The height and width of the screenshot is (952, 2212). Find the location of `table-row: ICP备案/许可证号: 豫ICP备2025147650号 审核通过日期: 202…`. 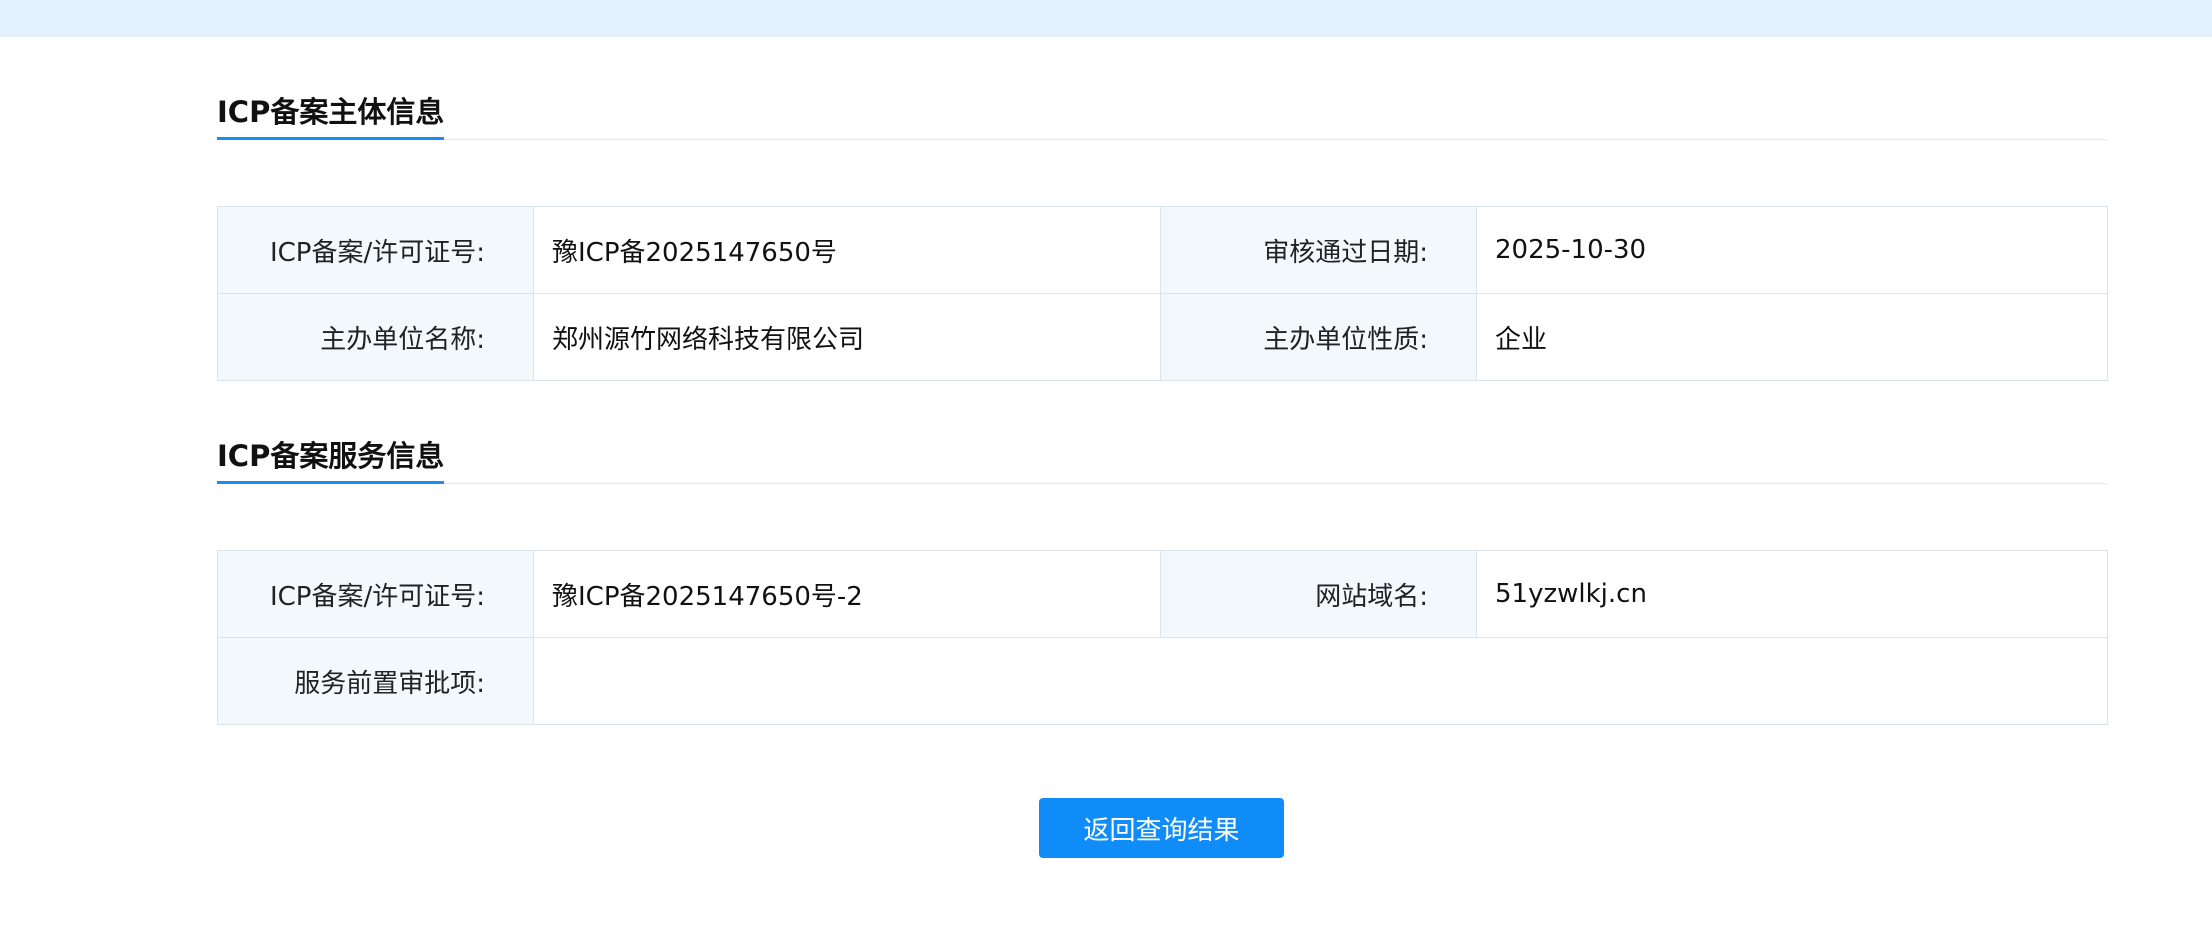

table-row: ICP备案/许可证号: 豫ICP备2025147650号 审核通过日期: 202… is located at coordinates (1162, 250).